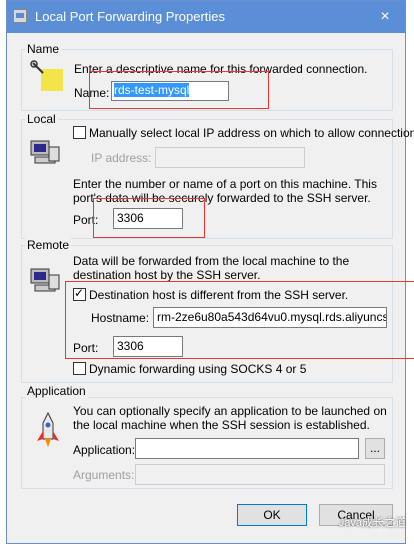  Describe the element at coordinates (45, 280) in the screenshot. I see `server-icon` at that location.